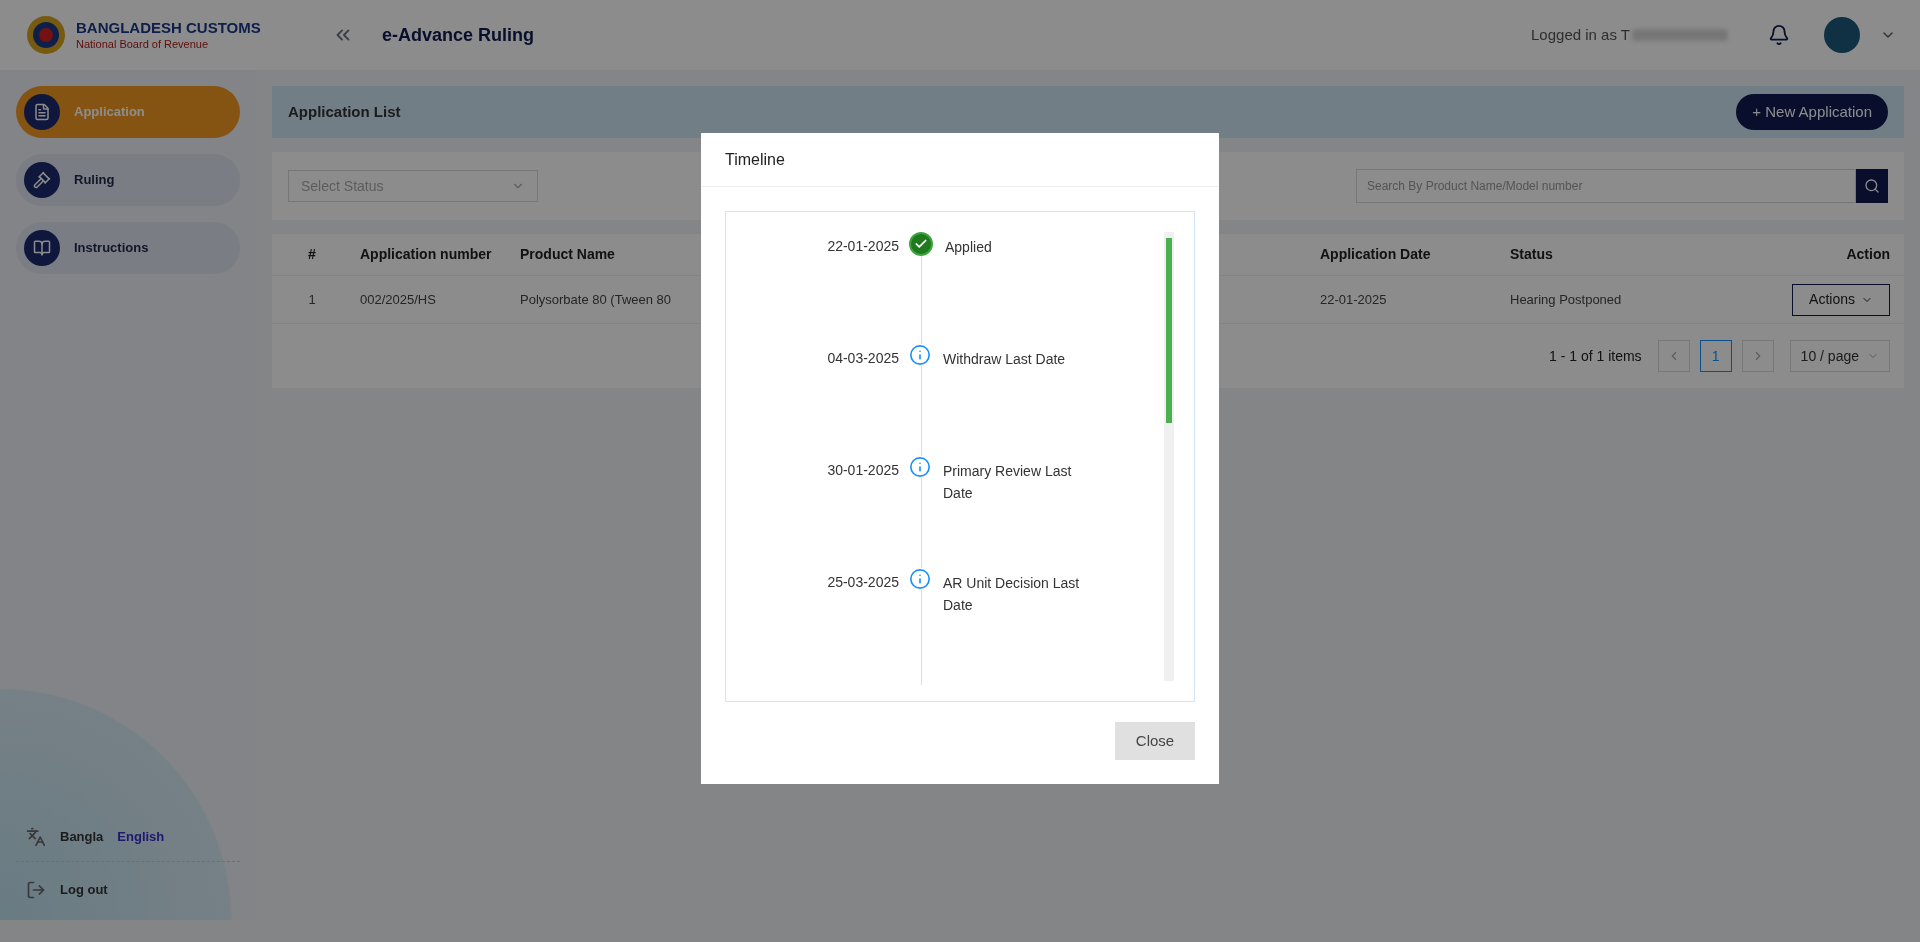 Image resolution: width=1920 pixels, height=942 pixels. Describe the element at coordinates (1841, 299) in the screenshot. I see `actions-dropdown: Actions` at that location.